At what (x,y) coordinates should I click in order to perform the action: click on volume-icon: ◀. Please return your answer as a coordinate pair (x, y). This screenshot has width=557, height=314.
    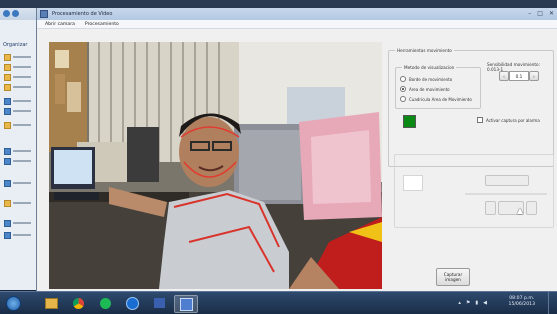
    Looking at the image, I should click on (485, 303).